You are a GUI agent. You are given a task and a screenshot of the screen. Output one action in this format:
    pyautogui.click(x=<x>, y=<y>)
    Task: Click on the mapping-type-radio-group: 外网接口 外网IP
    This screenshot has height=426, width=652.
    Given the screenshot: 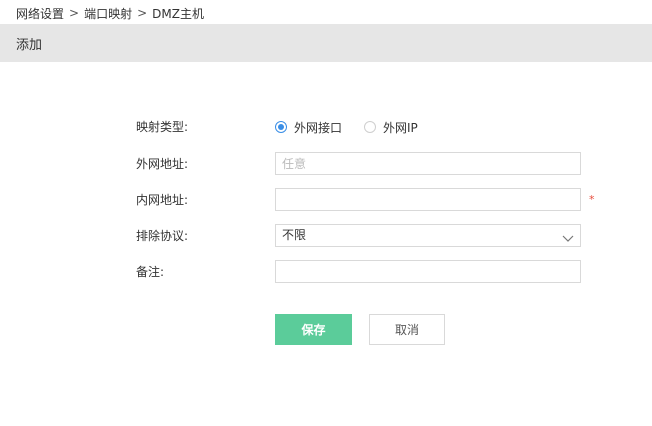 What is the action you would take?
    pyautogui.click(x=357, y=127)
    